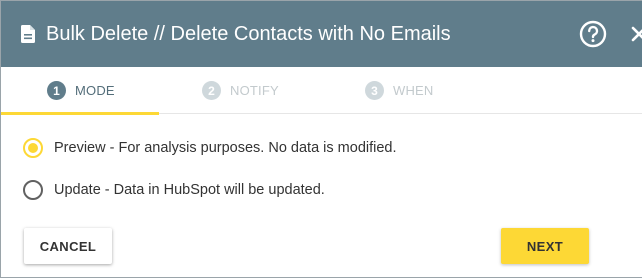 Image resolution: width=642 pixels, height=278 pixels. I want to click on radio-button, so click(33, 190).